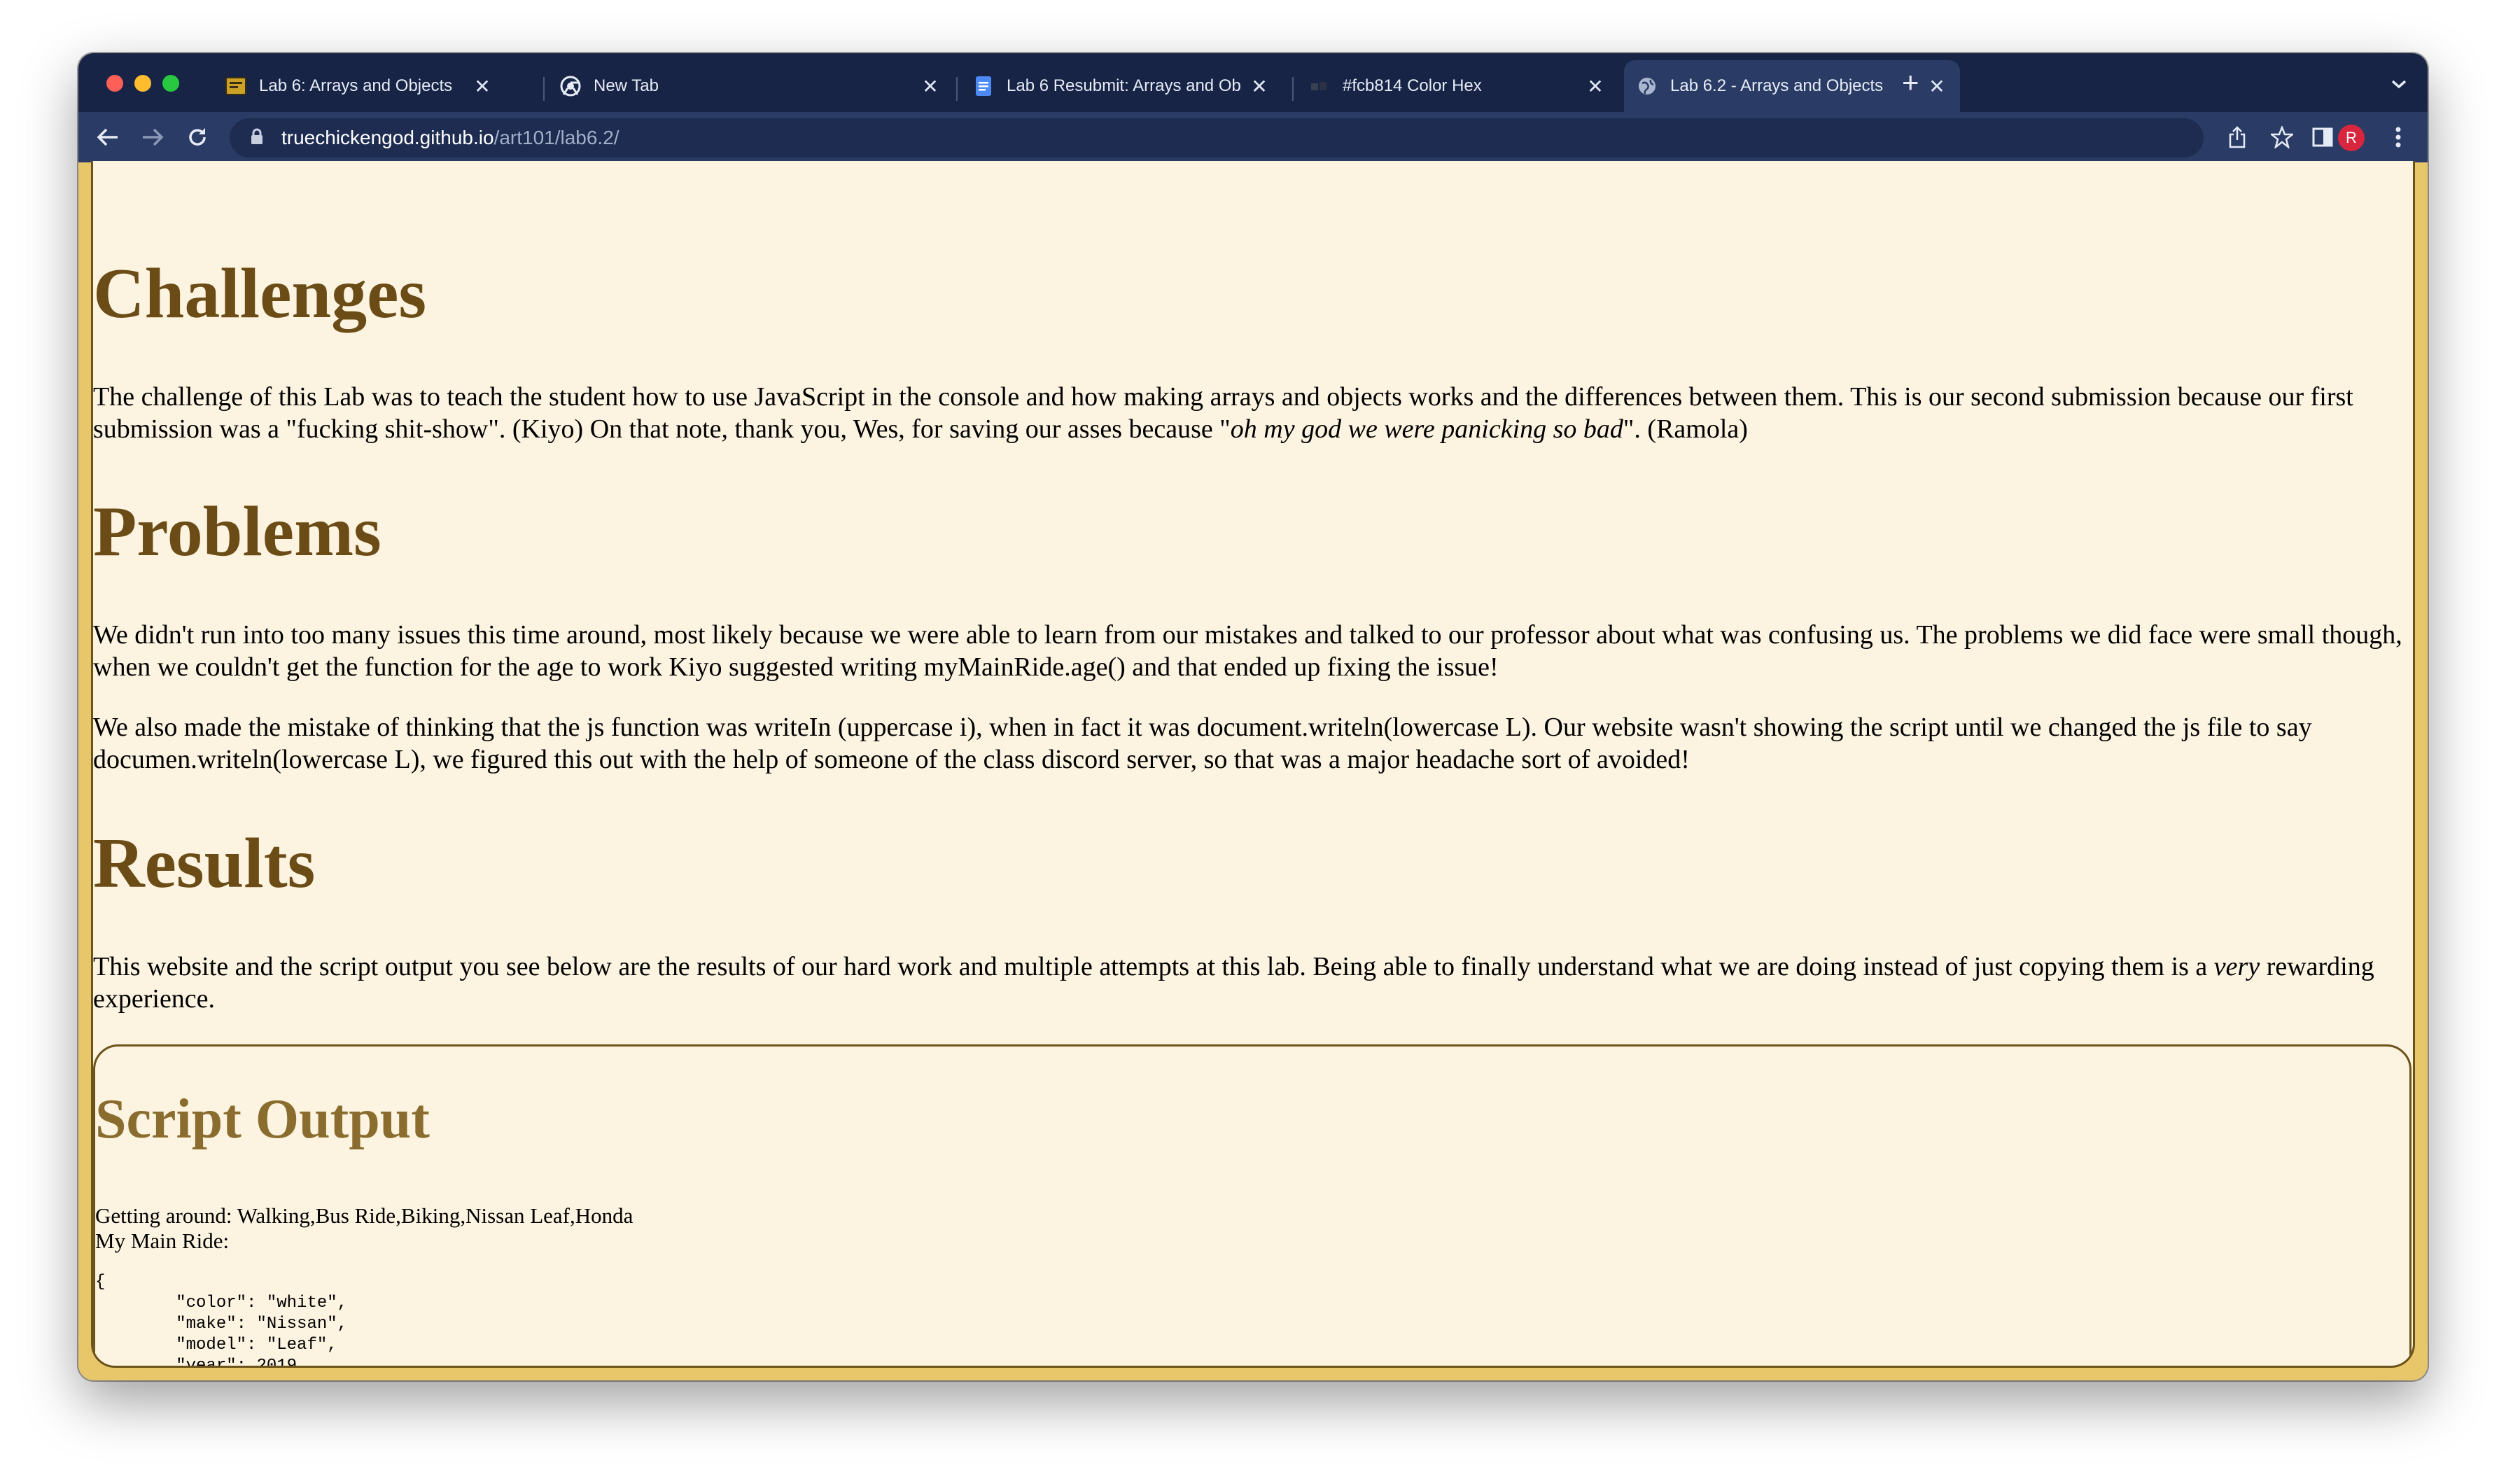  Describe the element at coordinates (1217, 138) in the screenshot. I see `address-bar: truechickengod.github.io/art101/lab6.2/` at that location.